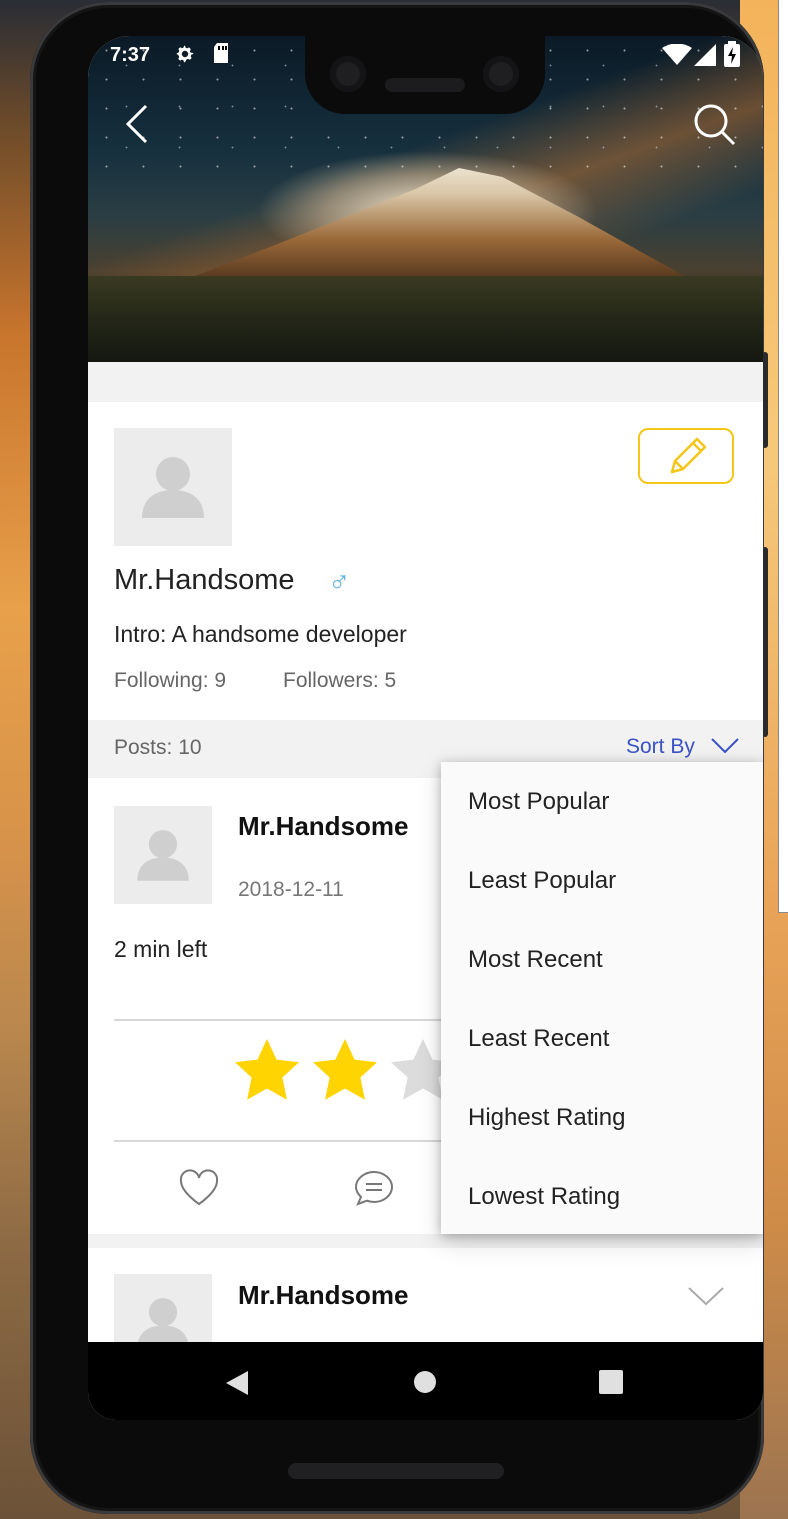 The image size is (788, 1519). I want to click on gender-male-icon: ♂, so click(339, 582).